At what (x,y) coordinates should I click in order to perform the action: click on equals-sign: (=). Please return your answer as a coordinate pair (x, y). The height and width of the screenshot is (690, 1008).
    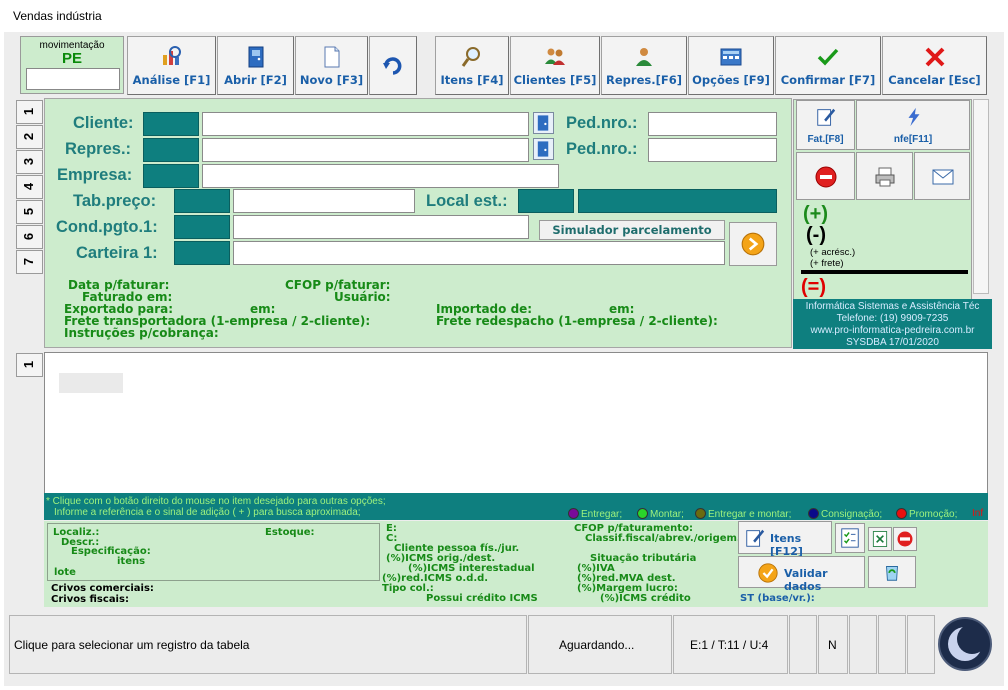
    Looking at the image, I should click on (813, 287).